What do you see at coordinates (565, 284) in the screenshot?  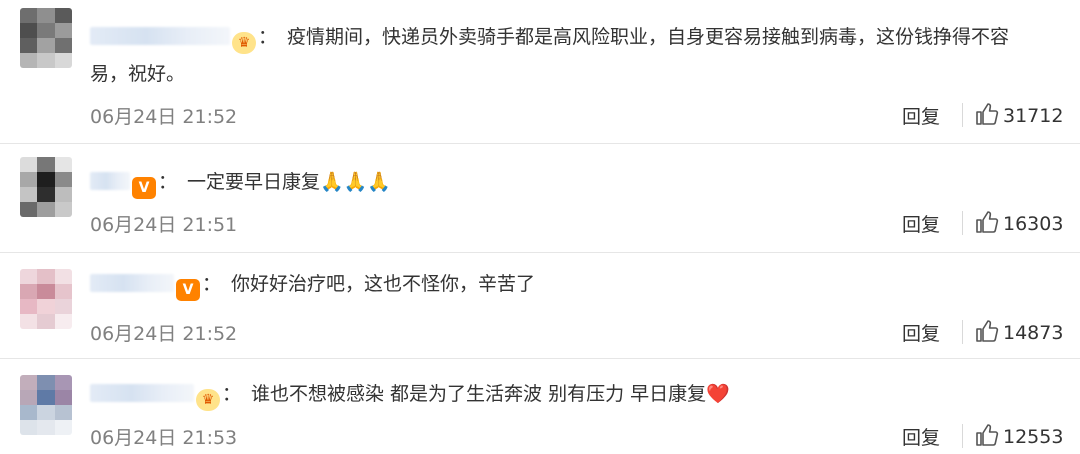 I see `comment-body: V： 你好好治疗吧，这也不怪你，辛苦了` at bounding box center [565, 284].